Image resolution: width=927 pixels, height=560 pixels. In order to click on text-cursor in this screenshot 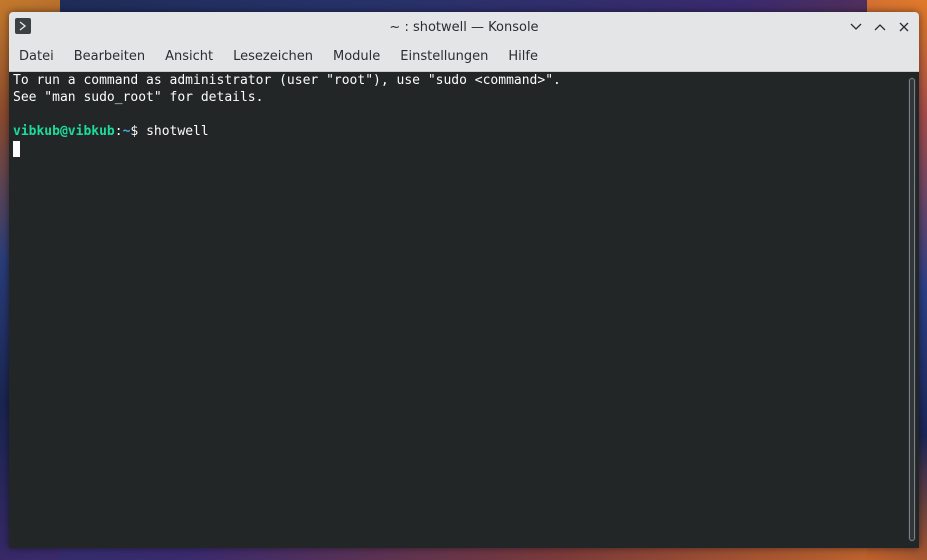, I will do `click(16, 149)`.